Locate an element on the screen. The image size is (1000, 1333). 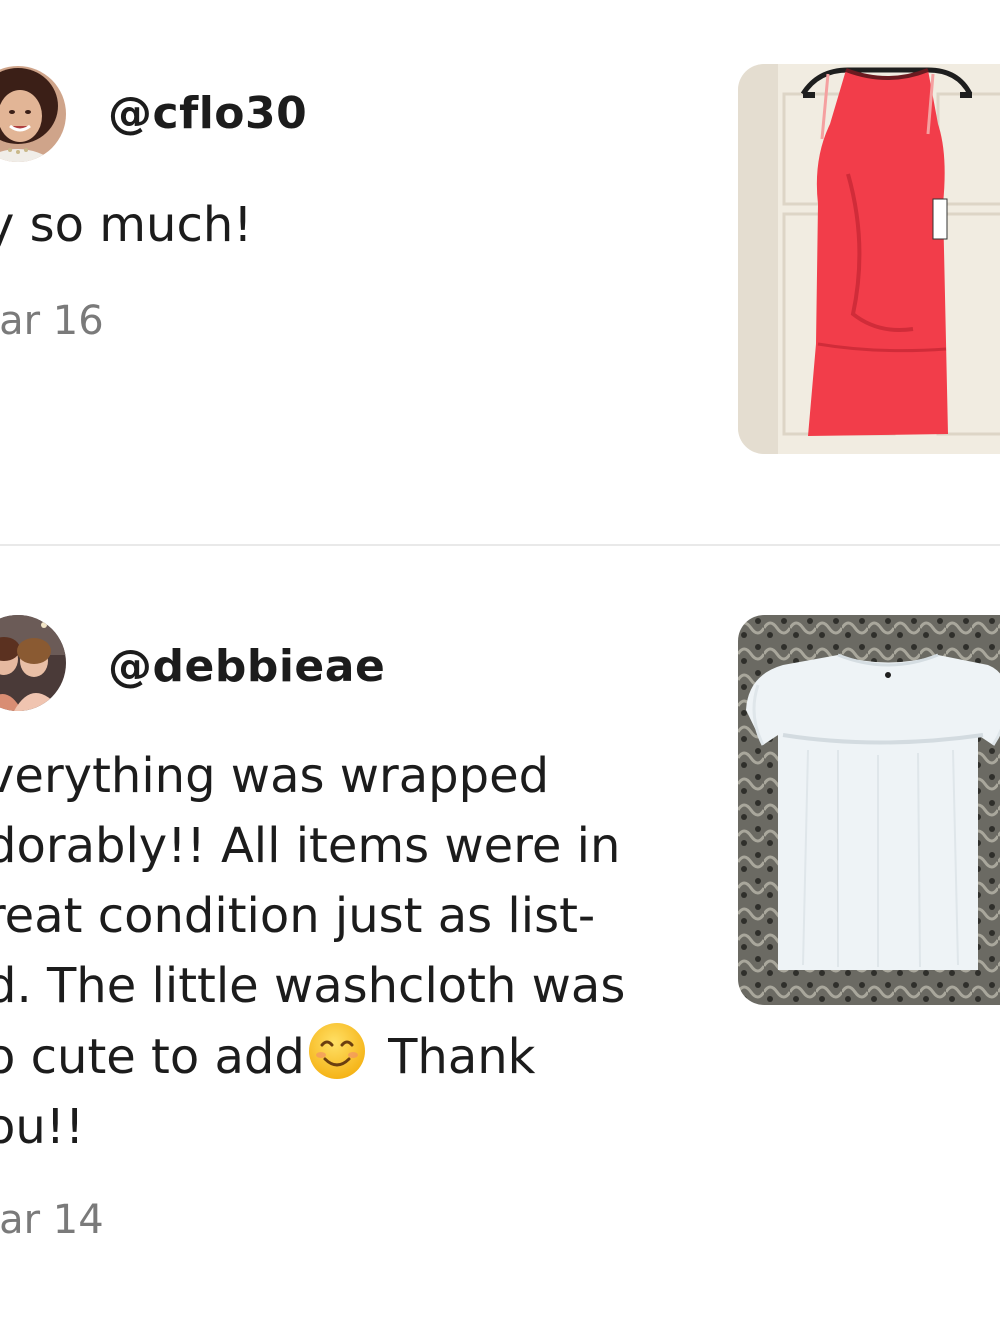
comment-line: reat condition just as list- is located at coordinates (298, 916).